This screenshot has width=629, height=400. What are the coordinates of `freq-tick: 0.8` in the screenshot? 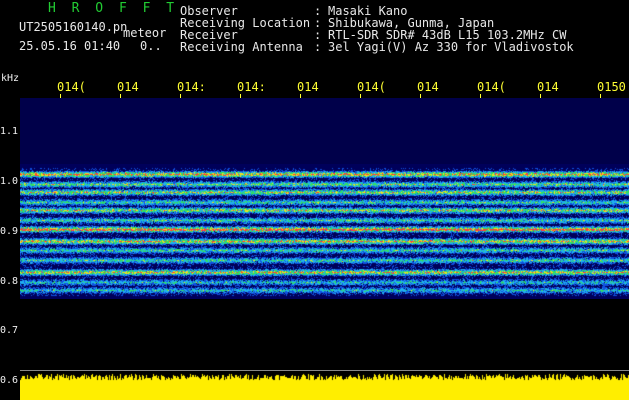 It's located at (9, 281).